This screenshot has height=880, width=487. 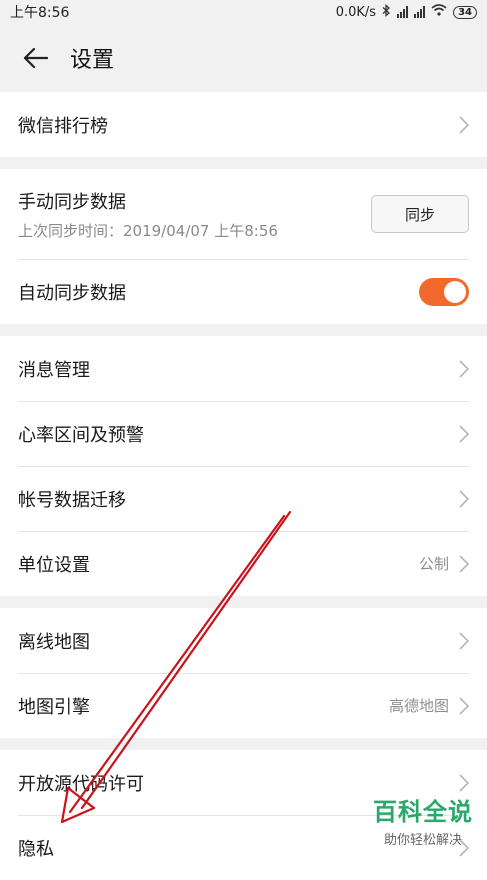 I want to click on auto-sync-item: 自动同步数据, so click(x=243, y=291).